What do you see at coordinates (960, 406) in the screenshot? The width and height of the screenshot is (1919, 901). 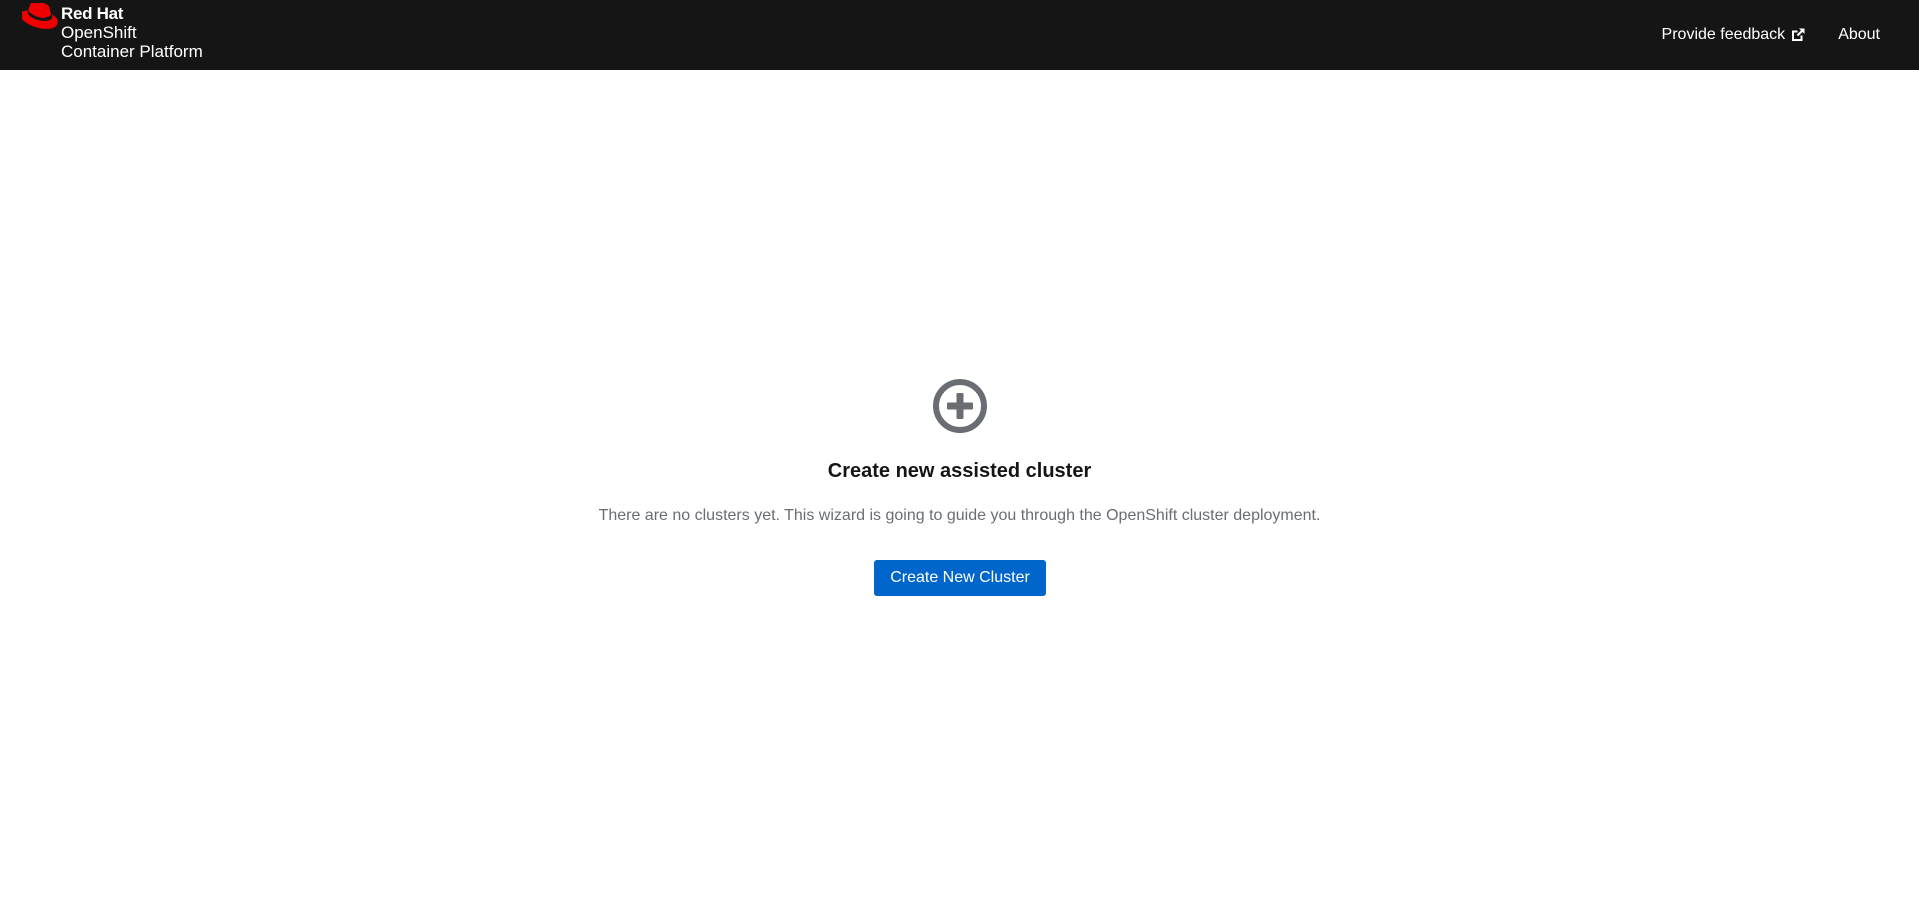 I see `plus-circle-icon` at bounding box center [960, 406].